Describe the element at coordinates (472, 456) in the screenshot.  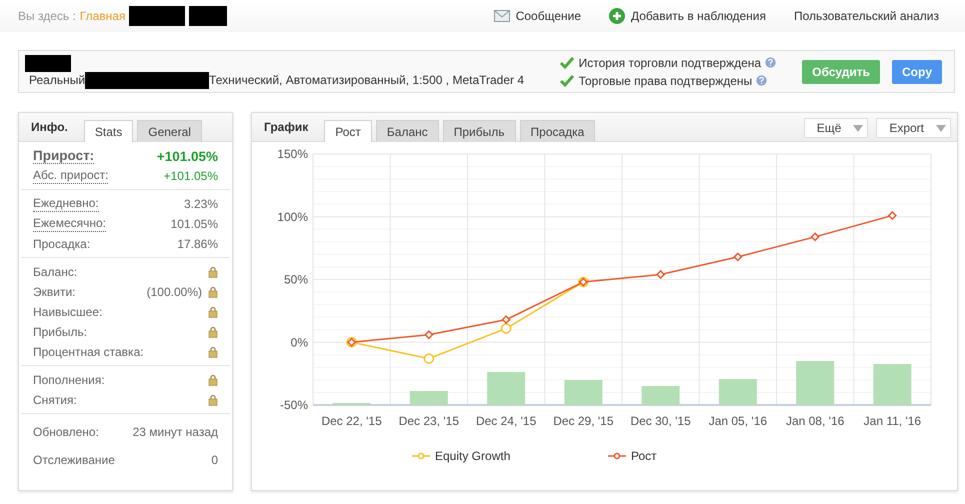
I see `legend-label: Equity Growth` at that location.